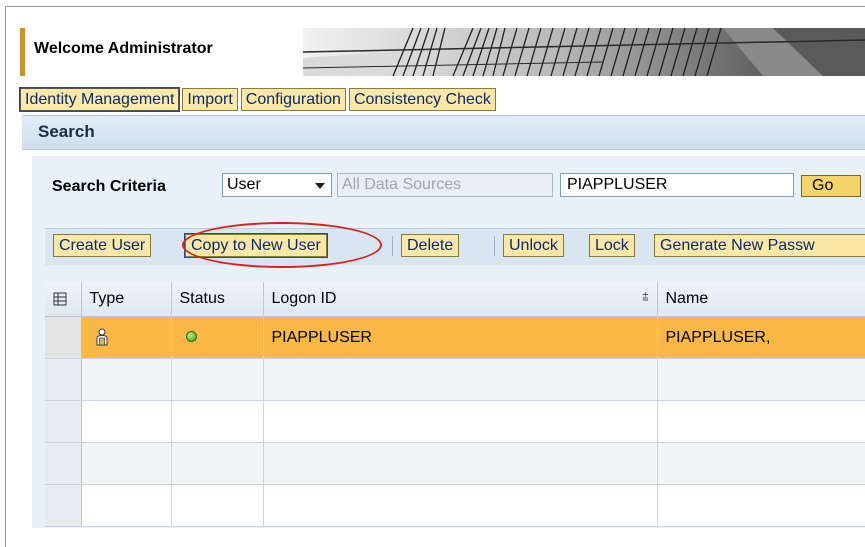 The image size is (865, 547). What do you see at coordinates (761, 299) in the screenshot?
I see `column-header-name: Name` at bounding box center [761, 299].